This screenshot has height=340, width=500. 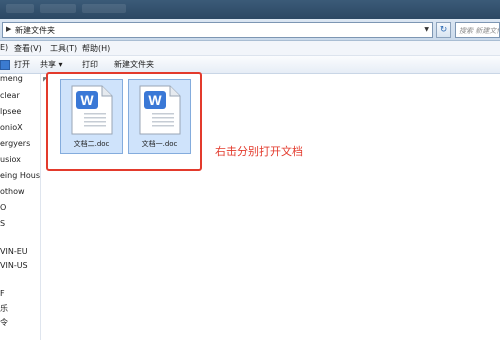 I want to click on address-path: 新建文件夹, so click(x=35, y=30).